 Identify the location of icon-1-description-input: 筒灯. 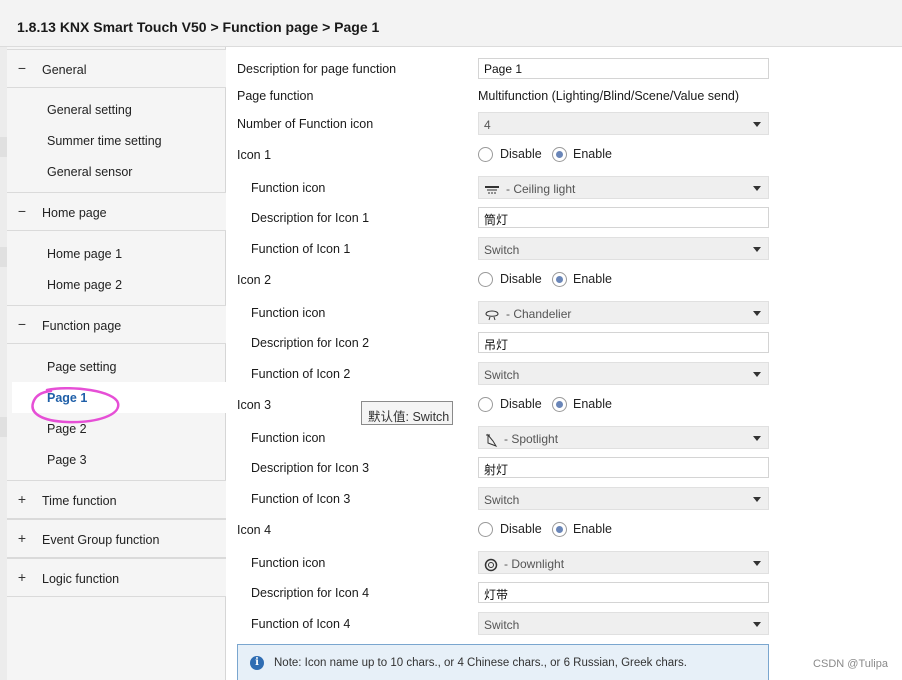
(623, 217).